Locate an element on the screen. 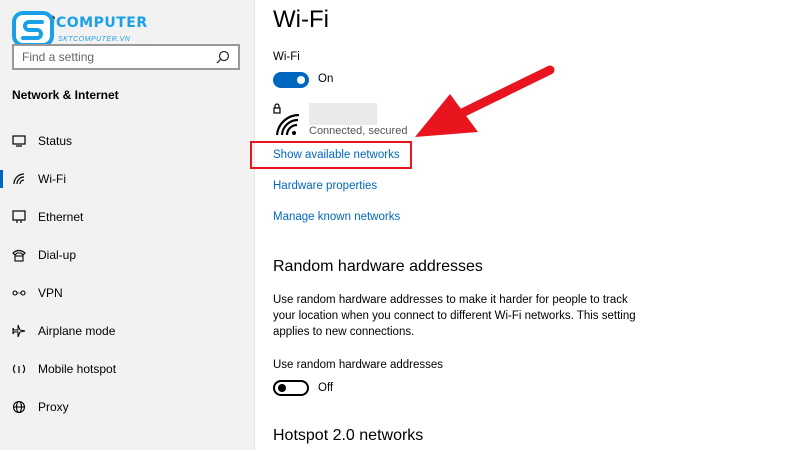 The height and width of the screenshot is (450, 800). page-title: Wi-Fi is located at coordinates (301, 19).